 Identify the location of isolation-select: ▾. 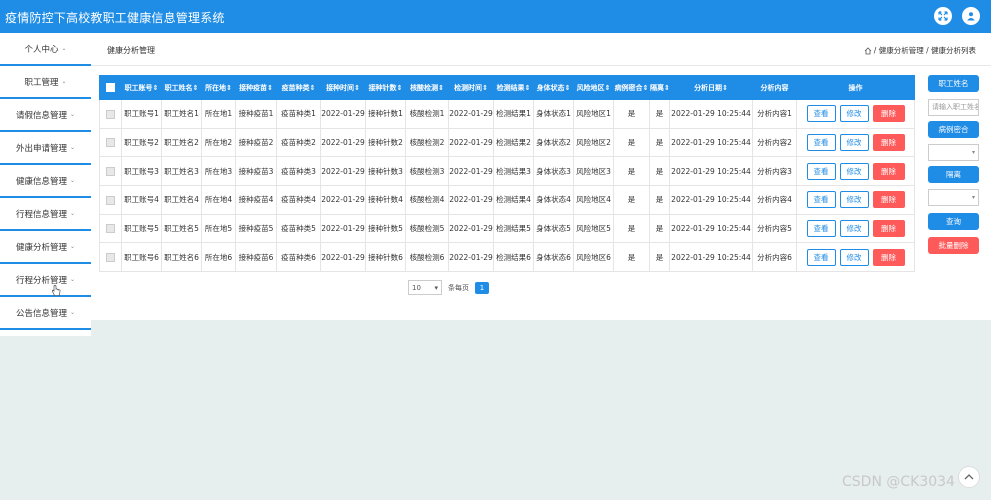
(953, 197).